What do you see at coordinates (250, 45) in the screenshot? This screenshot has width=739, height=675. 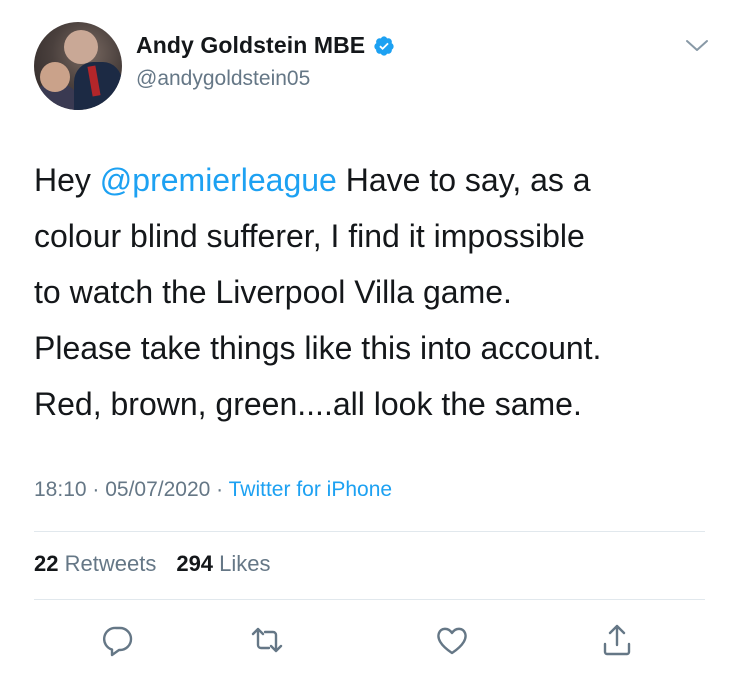 I see `author-display-name: Andy Goldstein MBE` at bounding box center [250, 45].